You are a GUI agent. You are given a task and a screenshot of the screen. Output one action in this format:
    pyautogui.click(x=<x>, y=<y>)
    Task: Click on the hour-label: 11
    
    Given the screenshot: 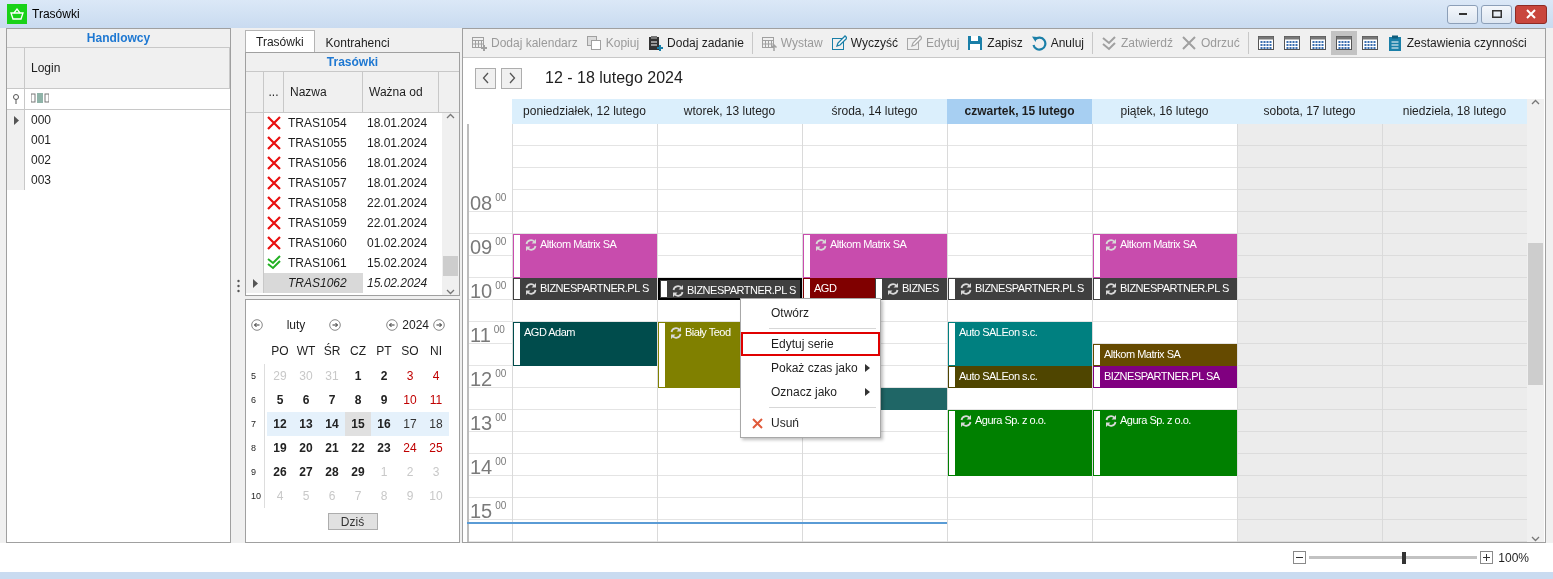 What is the action you would take?
    pyautogui.click(x=480, y=335)
    